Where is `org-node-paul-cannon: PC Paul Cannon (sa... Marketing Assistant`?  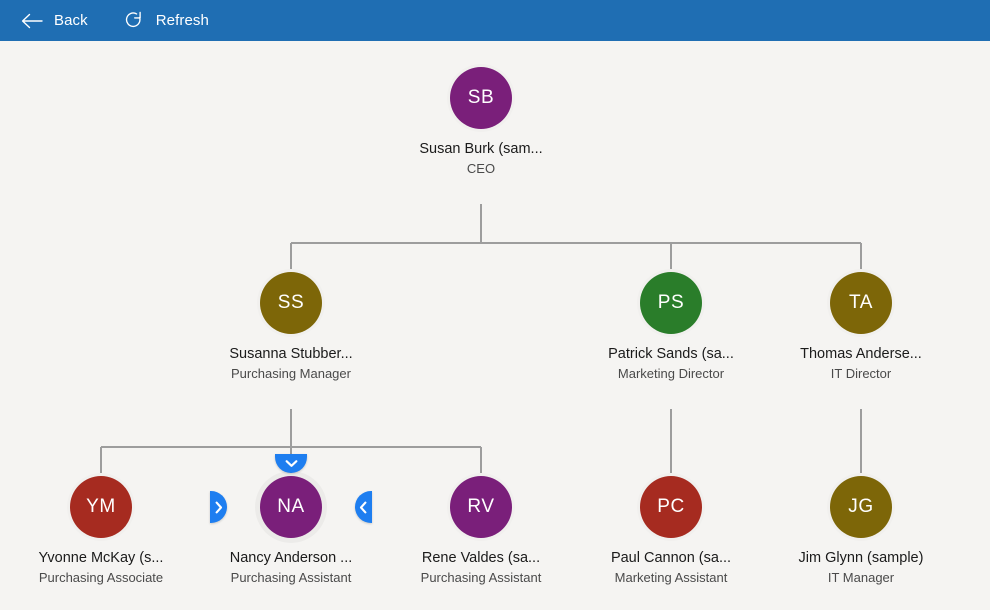 org-node-paul-cannon: PC Paul Cannon (sa... Marketing Assistant is located at coordinates (671, 529).